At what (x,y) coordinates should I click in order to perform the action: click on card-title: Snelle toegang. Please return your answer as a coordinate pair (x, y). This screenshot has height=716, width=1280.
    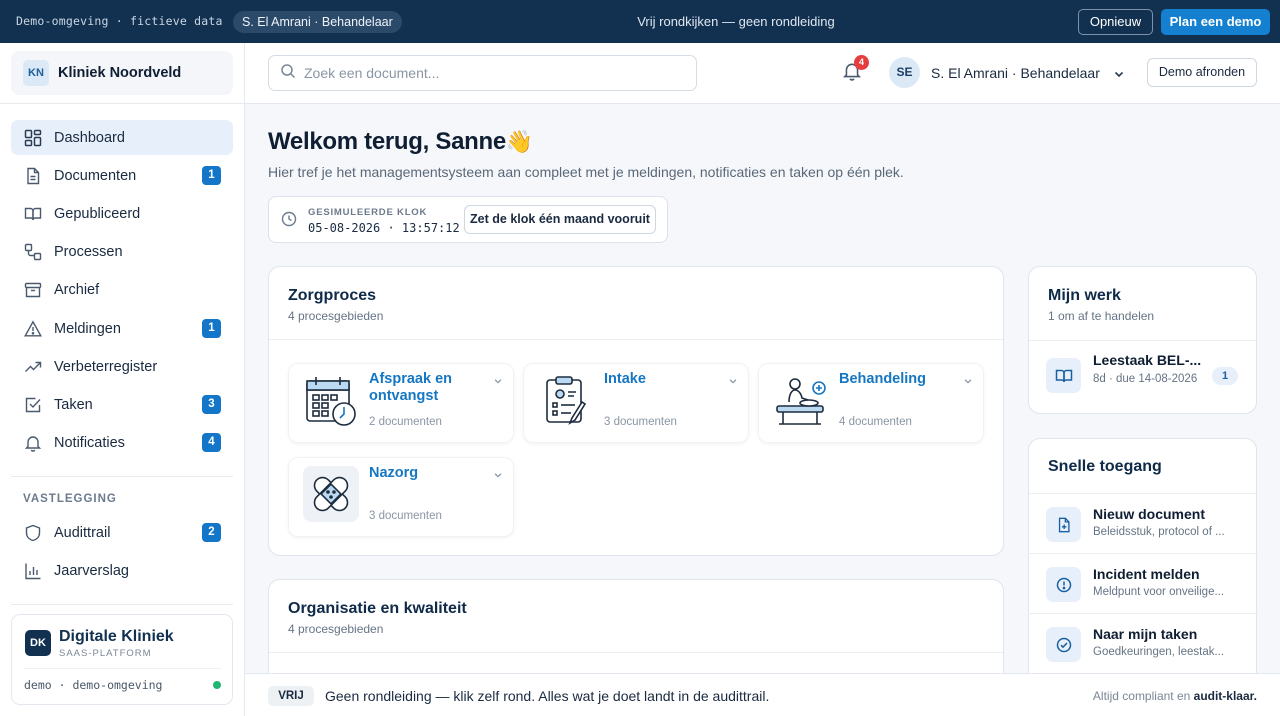
    Looking at the image, I should click on (1105, 466).